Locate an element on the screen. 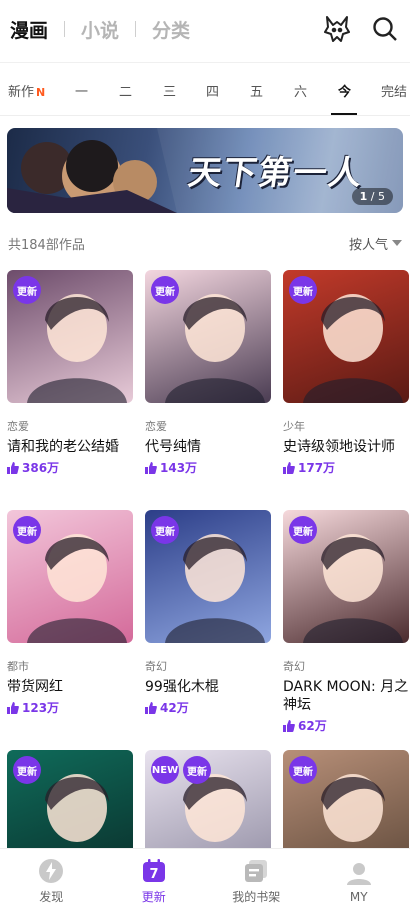 Image resolution: width=410 pixels, height=914 pixels. day-tab-fri: 五 is located at coordinates (256, 90).